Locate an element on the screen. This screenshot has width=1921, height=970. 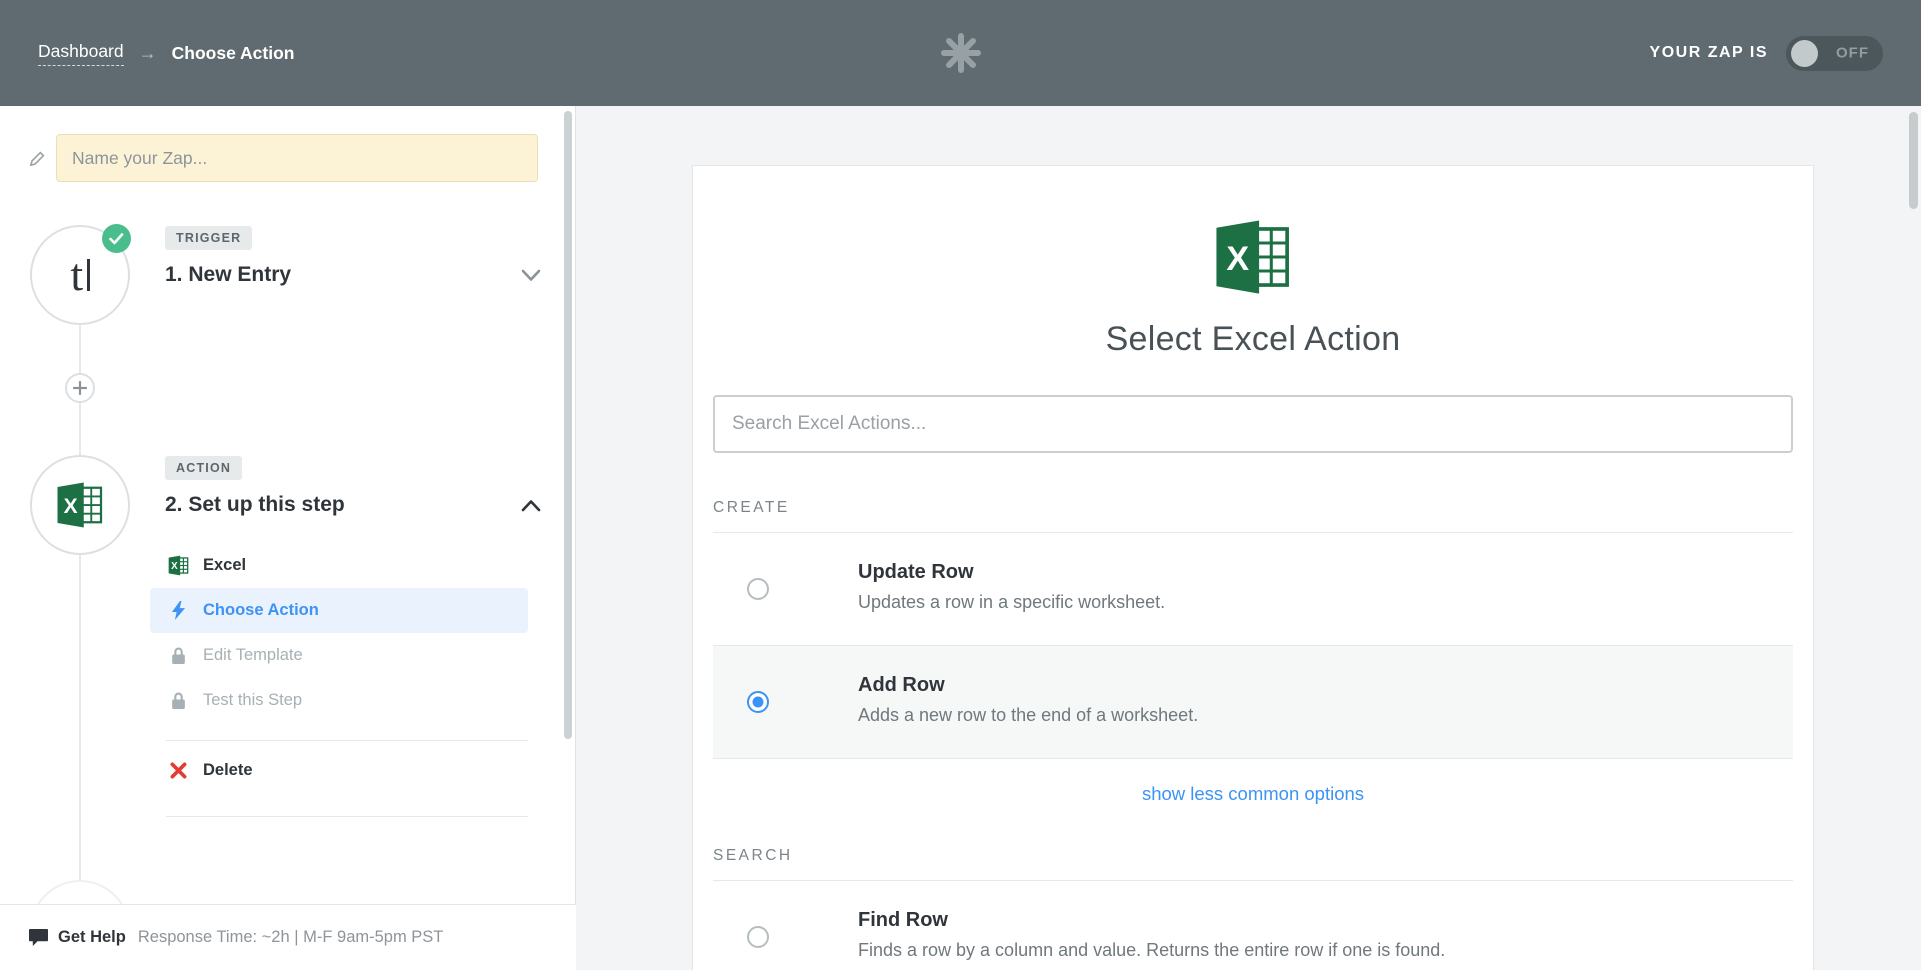
window-scrollbar is located at coordinates (1913, 160).